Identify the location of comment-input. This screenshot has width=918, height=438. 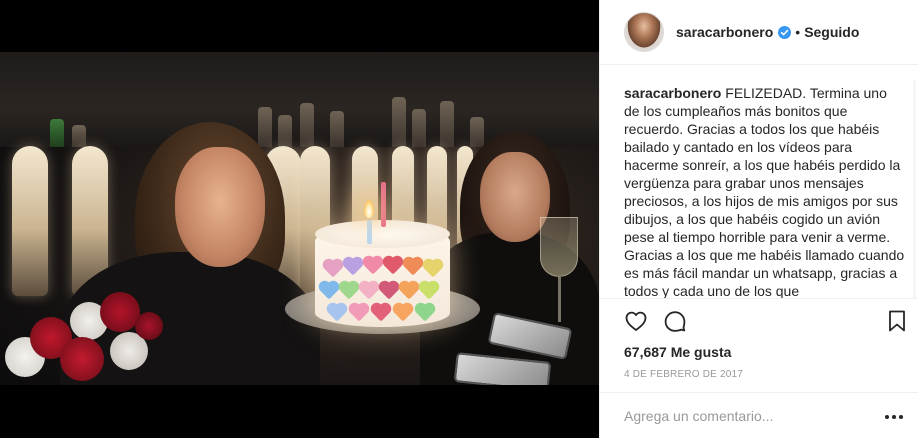
(749, 416).